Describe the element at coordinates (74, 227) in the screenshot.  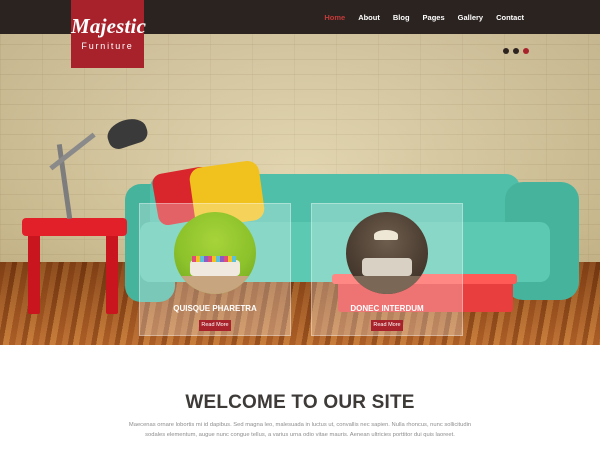
I see `red-stool` at that location.